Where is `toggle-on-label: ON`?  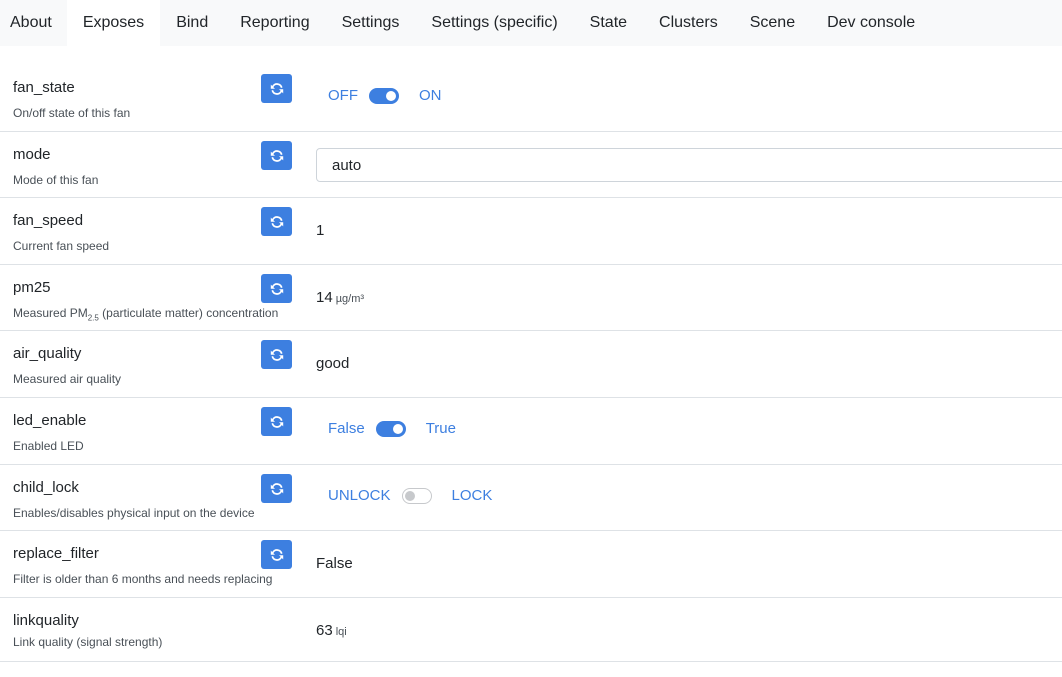
toggle-on-label: ON is located at coordinates (430, 95).